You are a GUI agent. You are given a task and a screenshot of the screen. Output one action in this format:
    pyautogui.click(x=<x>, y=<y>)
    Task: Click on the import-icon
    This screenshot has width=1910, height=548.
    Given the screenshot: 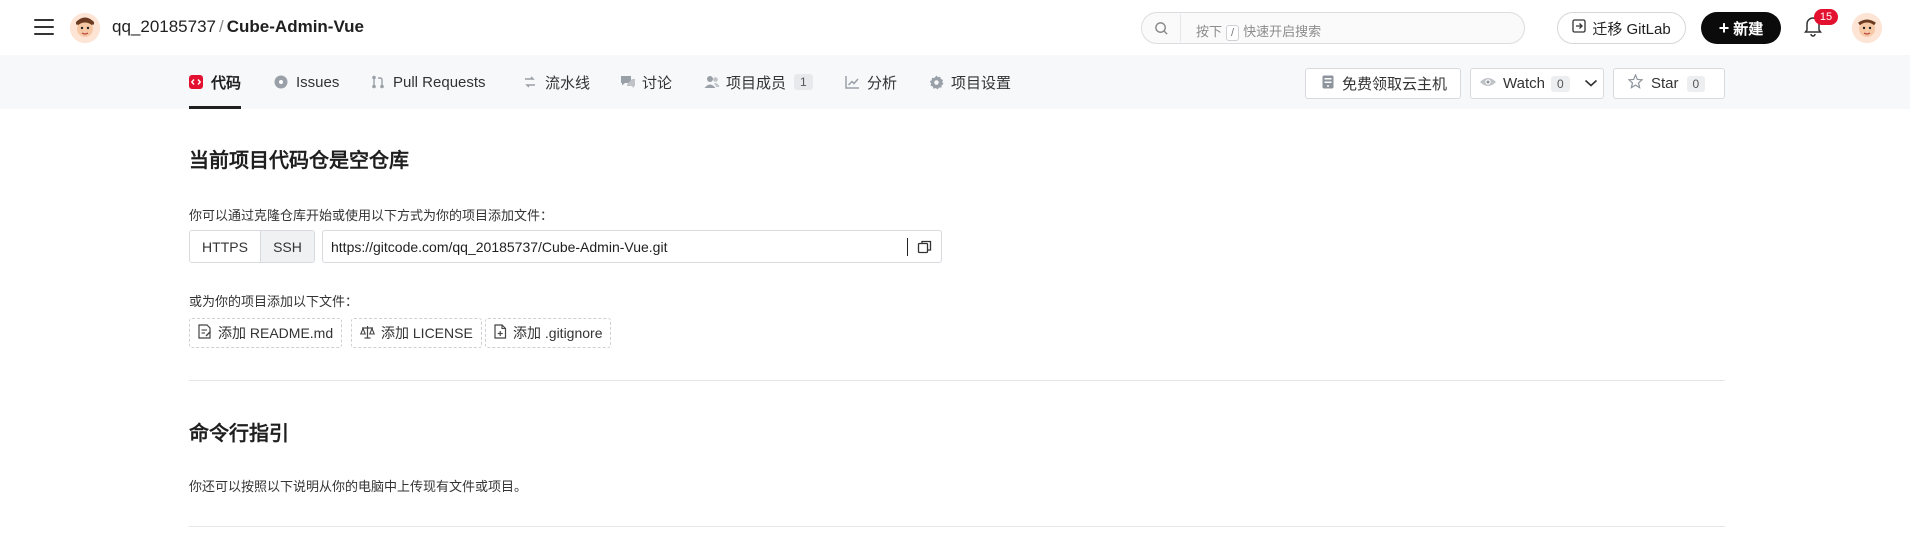 What is the action you would take?
    pyautogui.click(x=1579, y=28)
    